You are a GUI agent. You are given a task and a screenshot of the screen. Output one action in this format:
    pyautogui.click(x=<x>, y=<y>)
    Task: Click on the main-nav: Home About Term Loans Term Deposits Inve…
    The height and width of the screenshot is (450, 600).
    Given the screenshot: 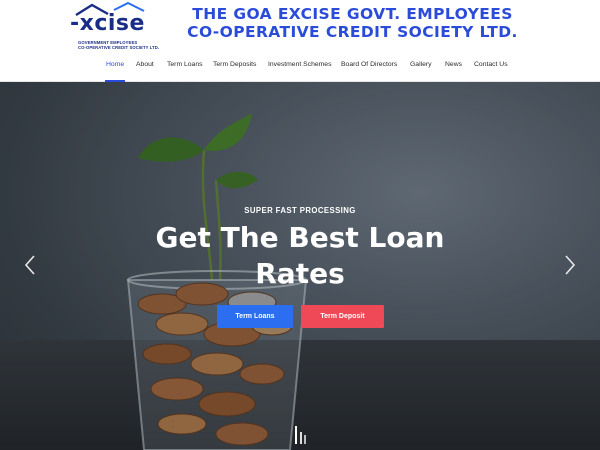 What is the action you would take?
    pyautogui.click(x=300, y=69)
    